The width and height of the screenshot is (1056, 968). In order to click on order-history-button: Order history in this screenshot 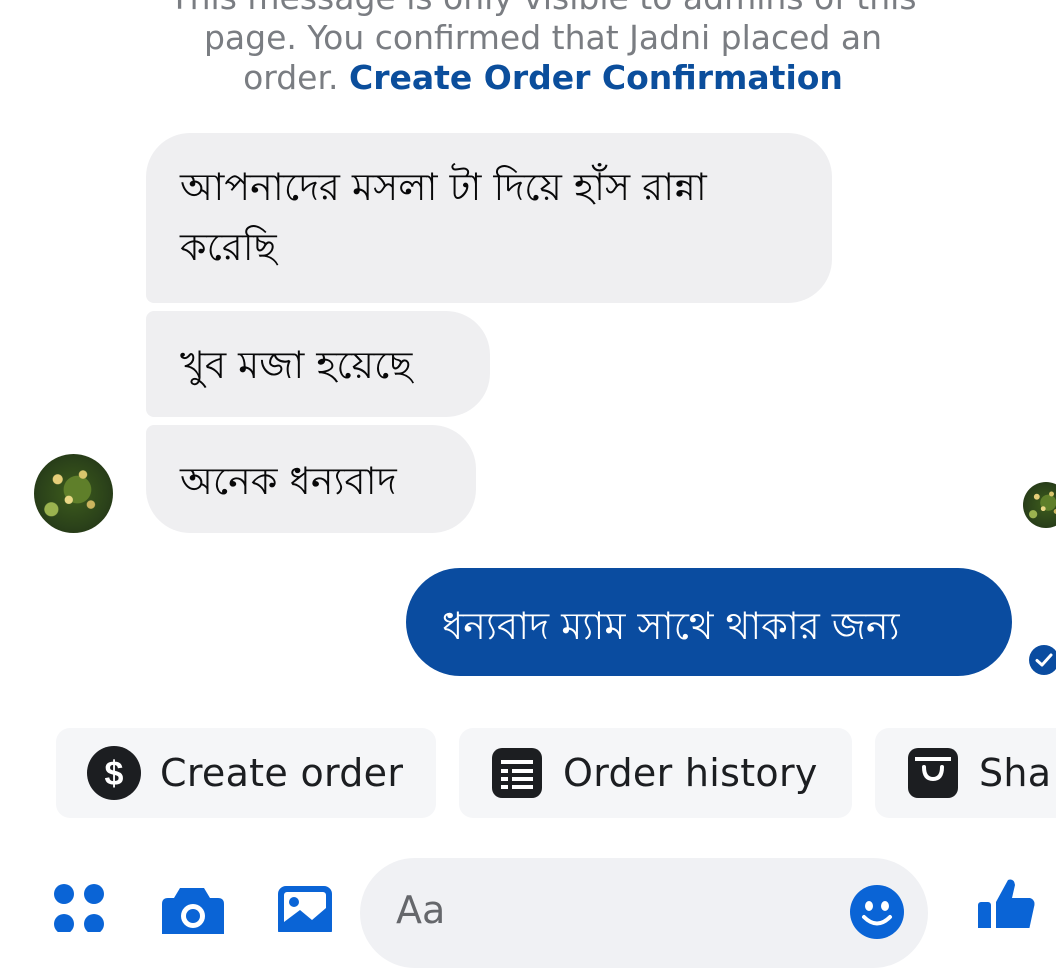, I will do `click(655, 773)`.